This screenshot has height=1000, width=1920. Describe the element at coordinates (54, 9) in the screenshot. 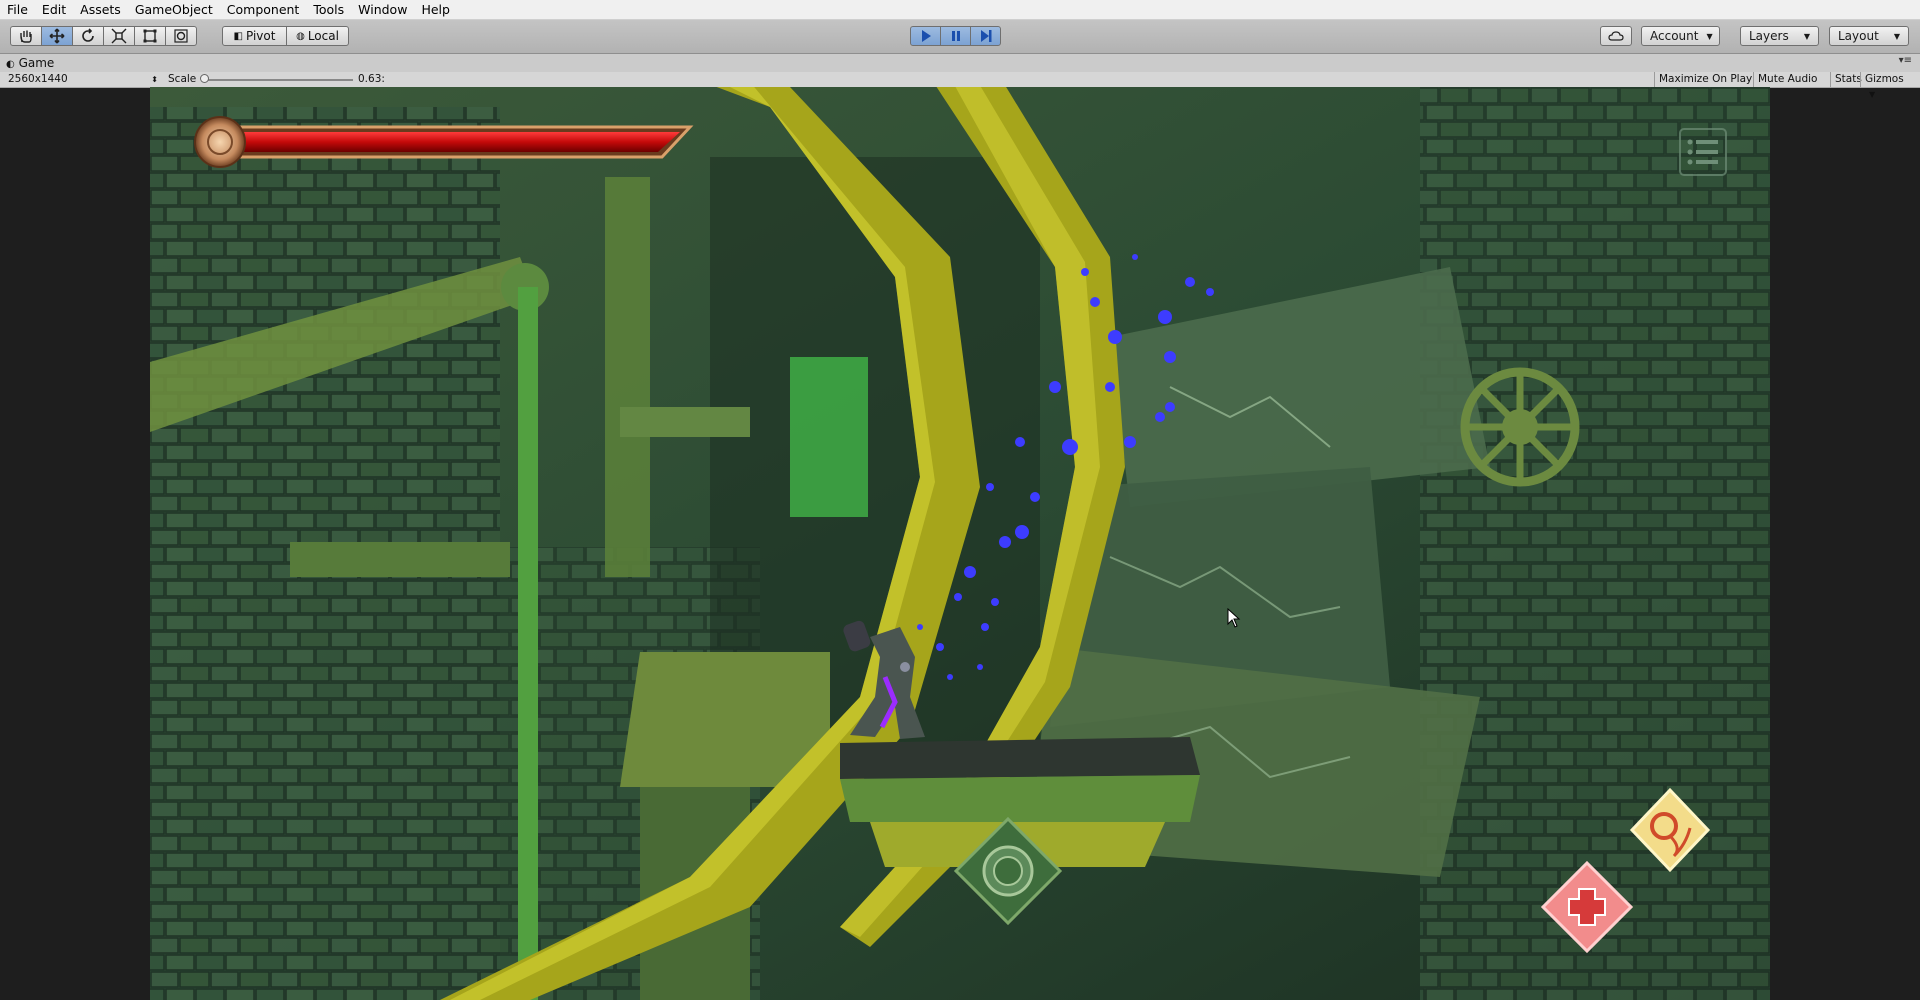

I see `menu-edit: Edit` at that location.